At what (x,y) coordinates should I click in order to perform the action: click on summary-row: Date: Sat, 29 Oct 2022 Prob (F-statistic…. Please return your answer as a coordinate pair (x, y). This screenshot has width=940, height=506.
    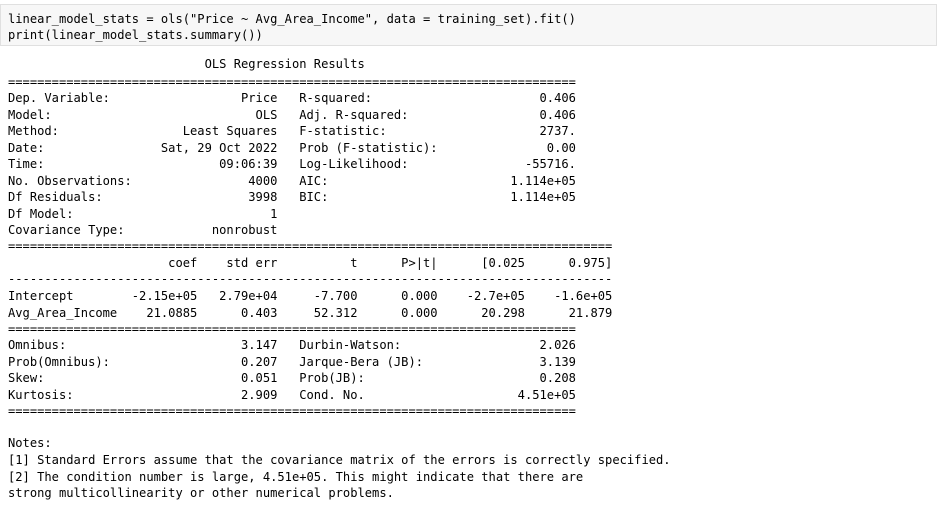
    Looking at the image, I should click on (292, 147).